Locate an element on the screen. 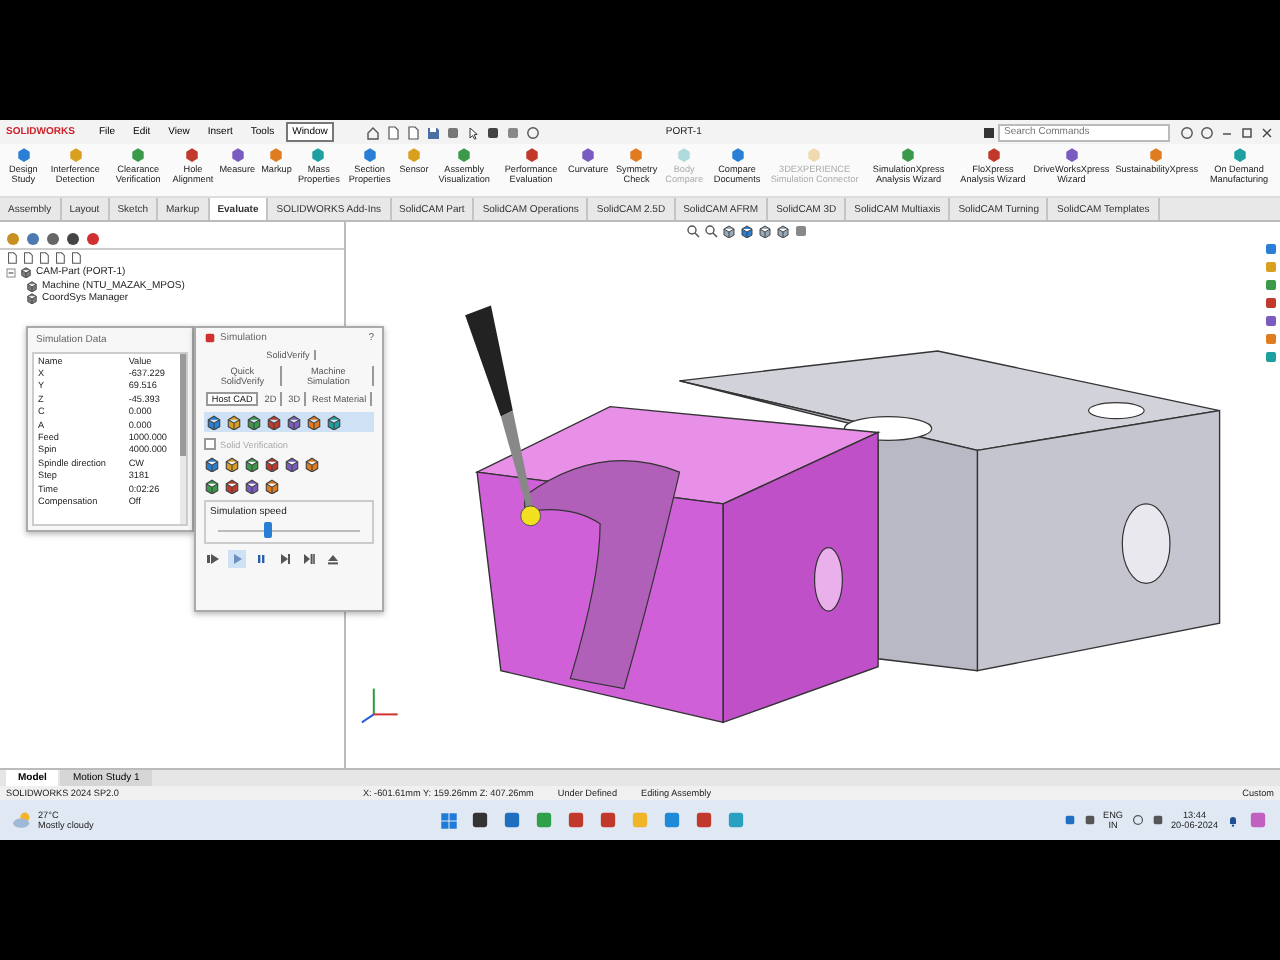 Image resolution: width=1280 pixels, height=960 pixels. bell-icon is located at coordinates (1233, 820).